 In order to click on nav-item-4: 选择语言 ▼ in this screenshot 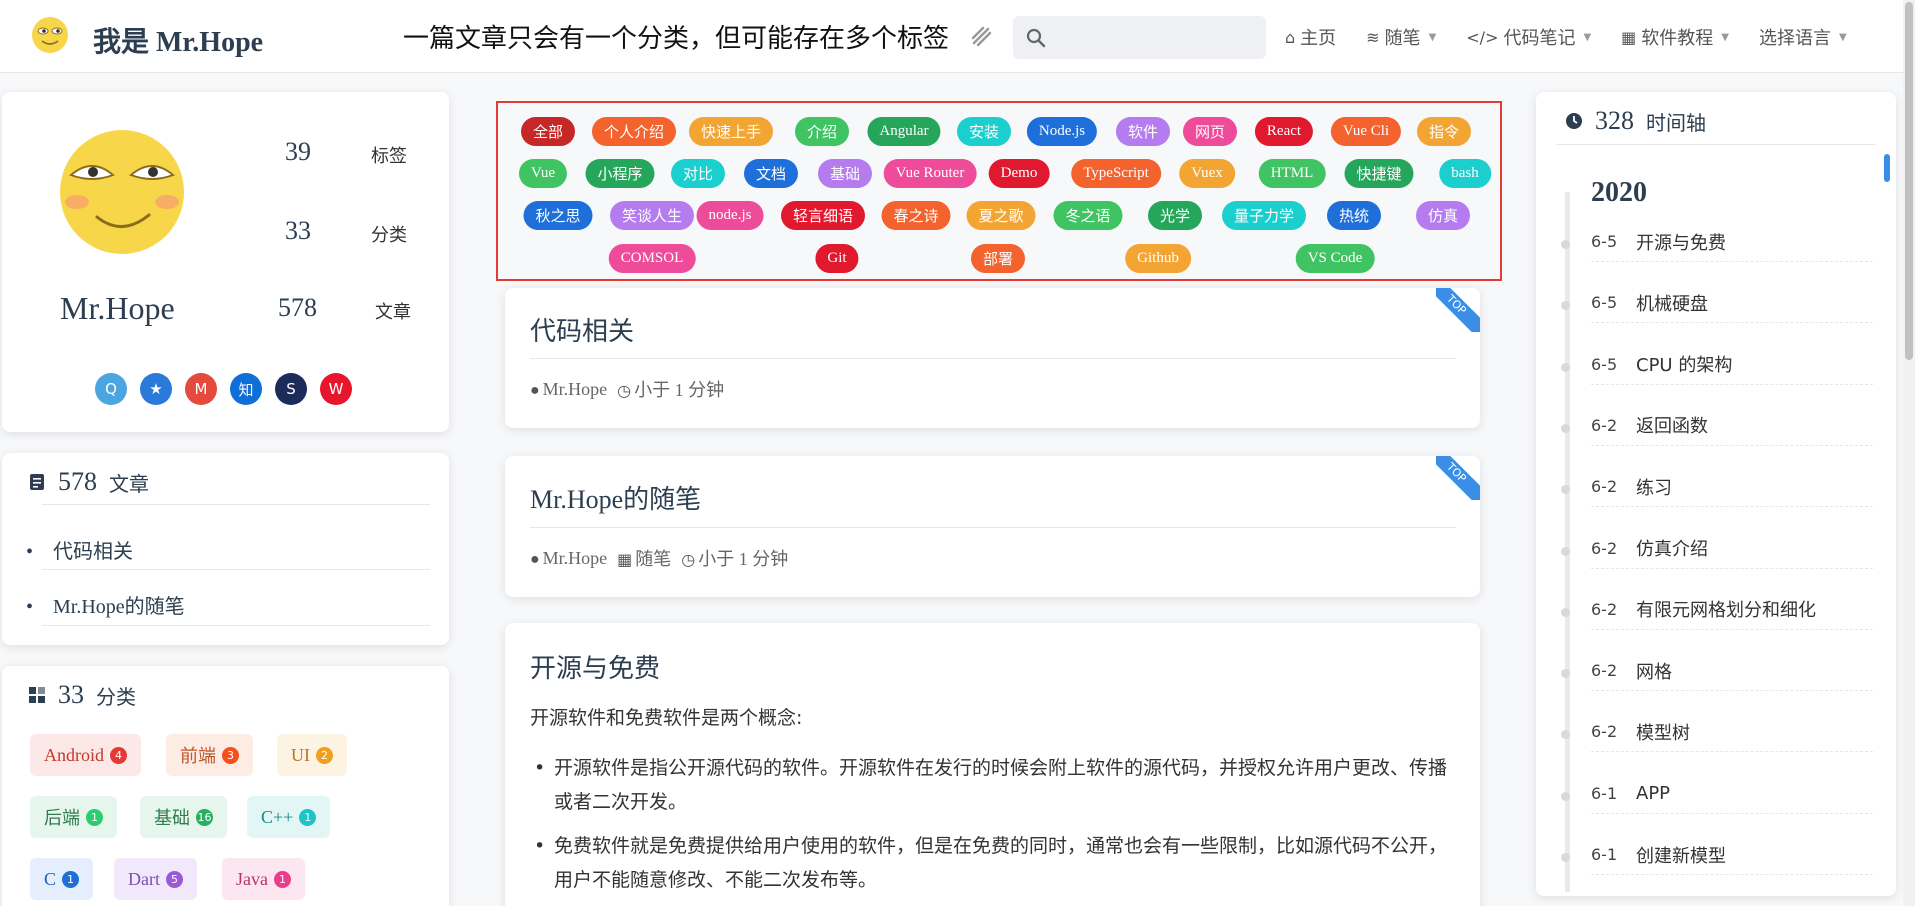, I will do `click(1803, 37)`.